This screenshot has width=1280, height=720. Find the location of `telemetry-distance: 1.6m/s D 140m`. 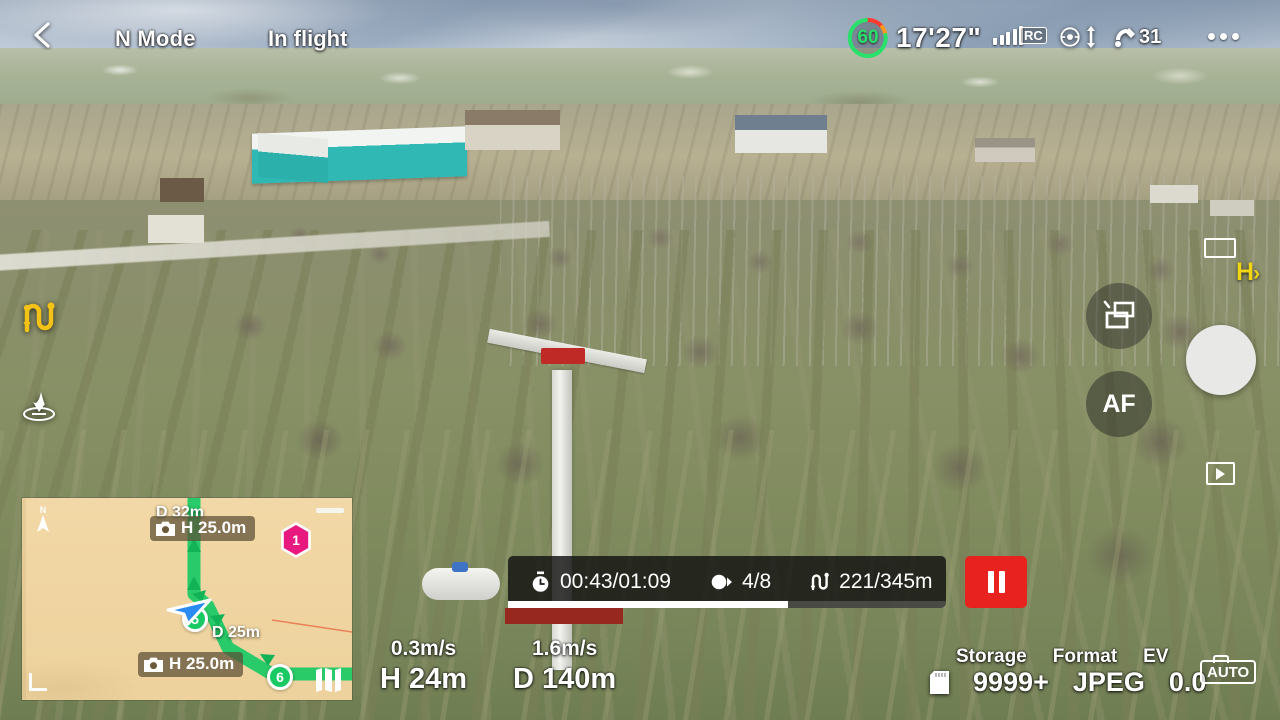

telemetry-distance: 1.6m/s D 140m is located at coordinates (564, 666).